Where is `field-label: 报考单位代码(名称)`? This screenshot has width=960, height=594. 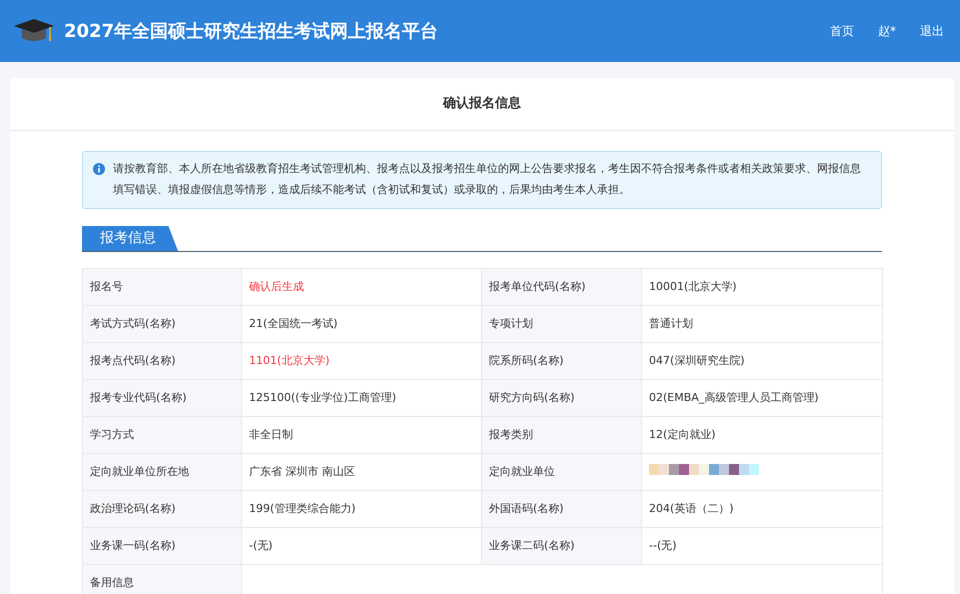 field-label: 报考单位代码(名称) is located at coordinates (562, 287).